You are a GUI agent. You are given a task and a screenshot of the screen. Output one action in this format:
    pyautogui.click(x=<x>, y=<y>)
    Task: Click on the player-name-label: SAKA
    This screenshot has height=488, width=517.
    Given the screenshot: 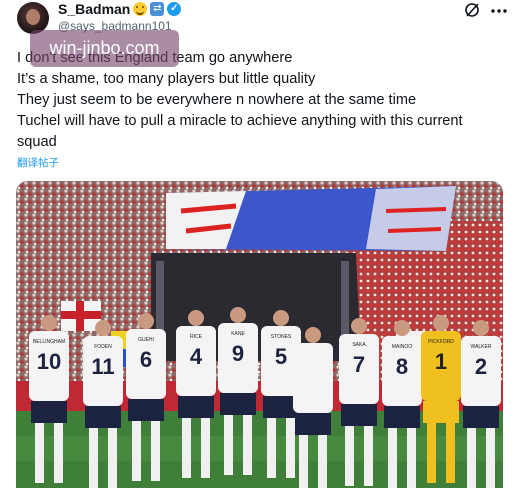 What is the action you would take?
    pyautogui.click(x=359, y=345)
    